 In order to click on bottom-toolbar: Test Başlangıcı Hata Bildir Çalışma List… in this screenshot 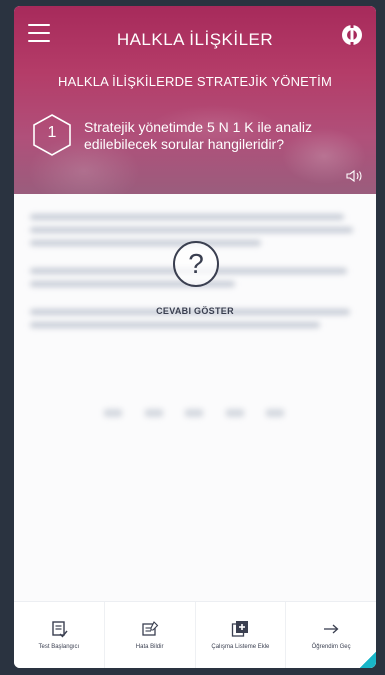, I will do `click(195, 634)`.